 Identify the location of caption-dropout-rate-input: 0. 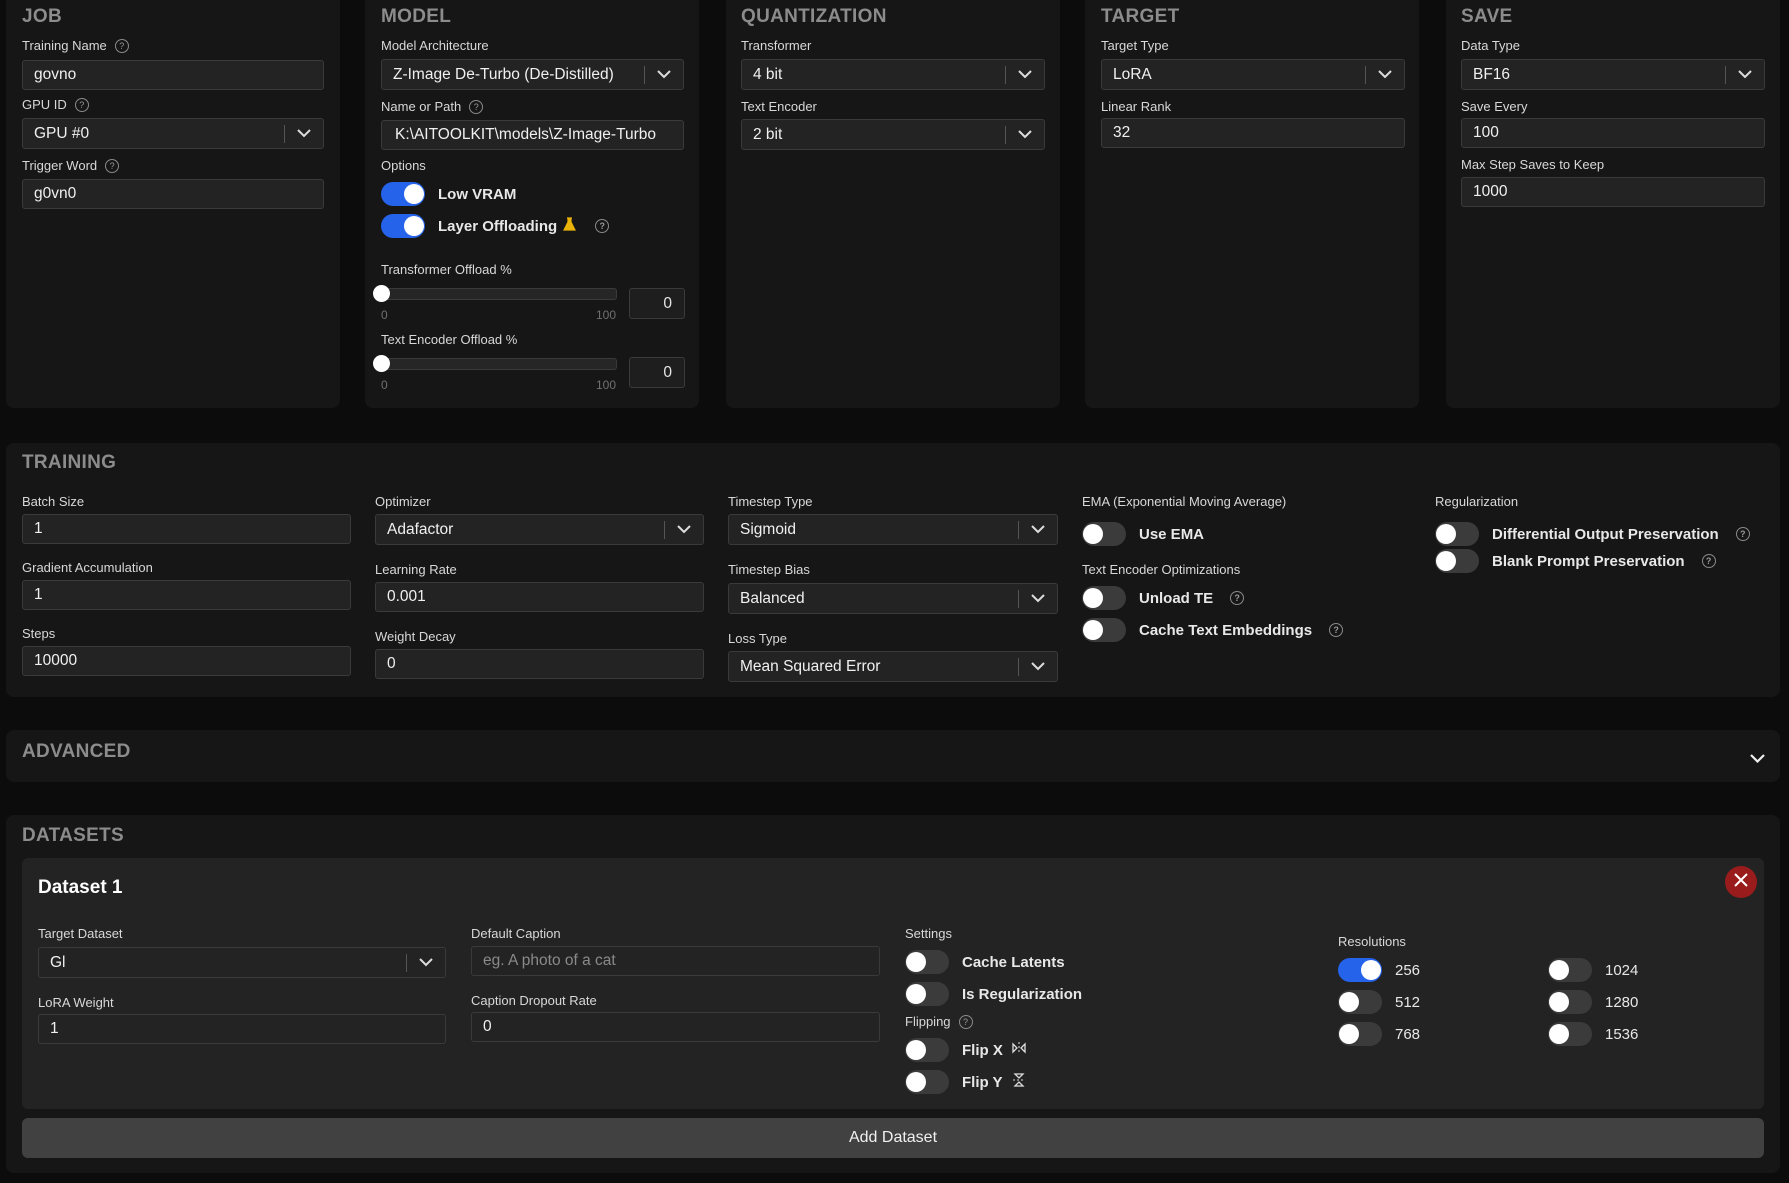
(675, 1027).